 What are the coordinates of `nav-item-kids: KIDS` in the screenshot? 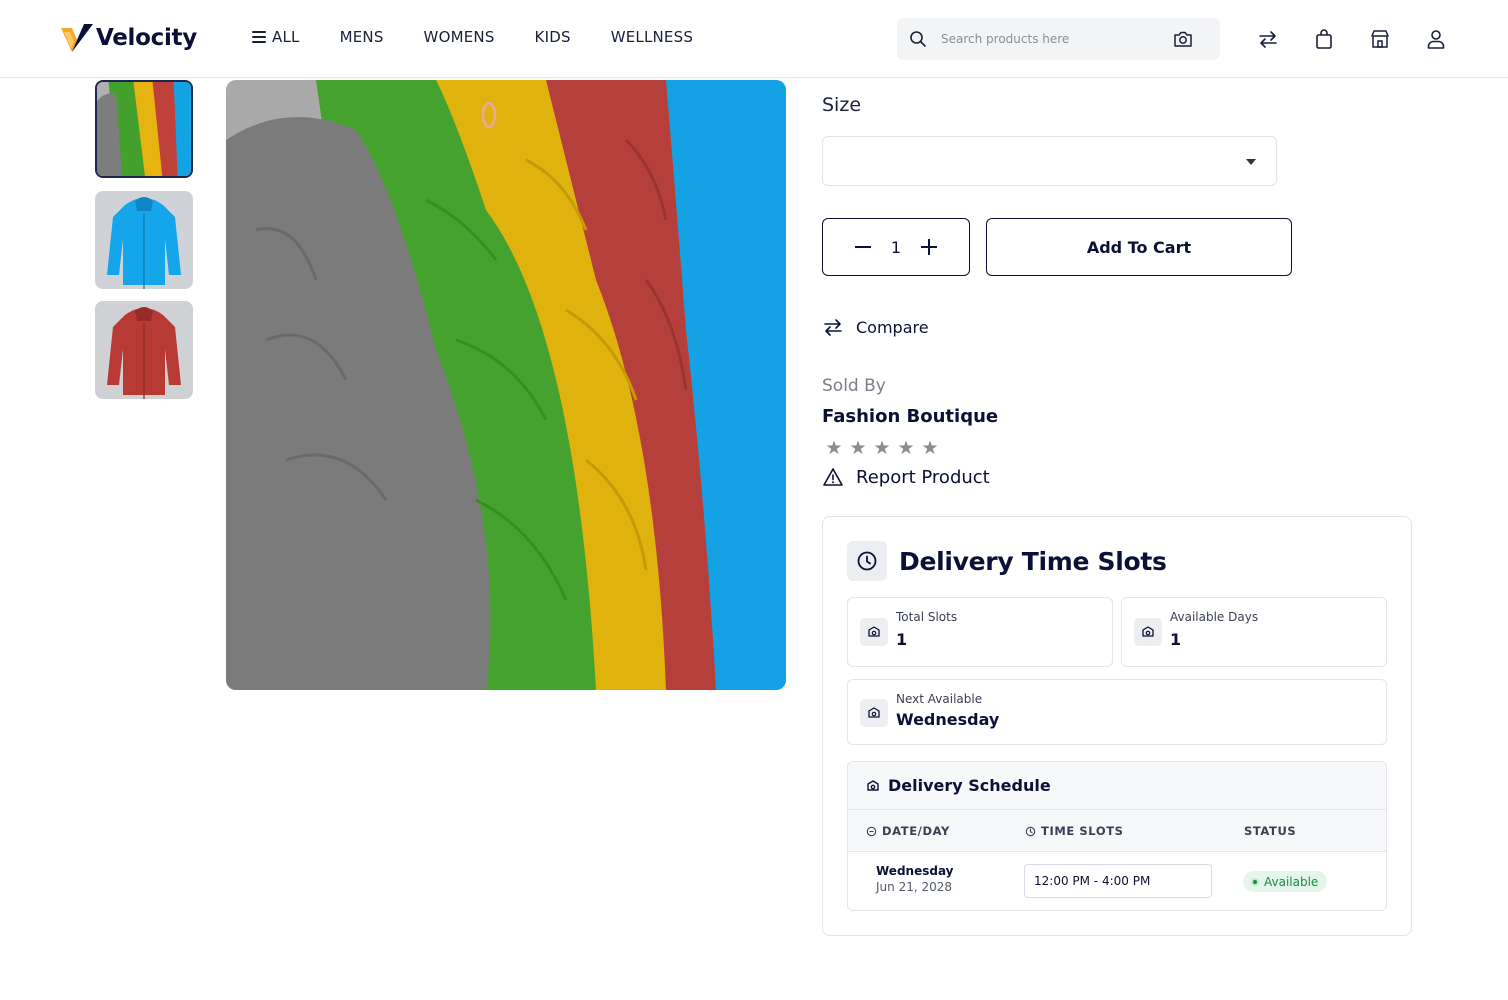 It's located at (553, 37).